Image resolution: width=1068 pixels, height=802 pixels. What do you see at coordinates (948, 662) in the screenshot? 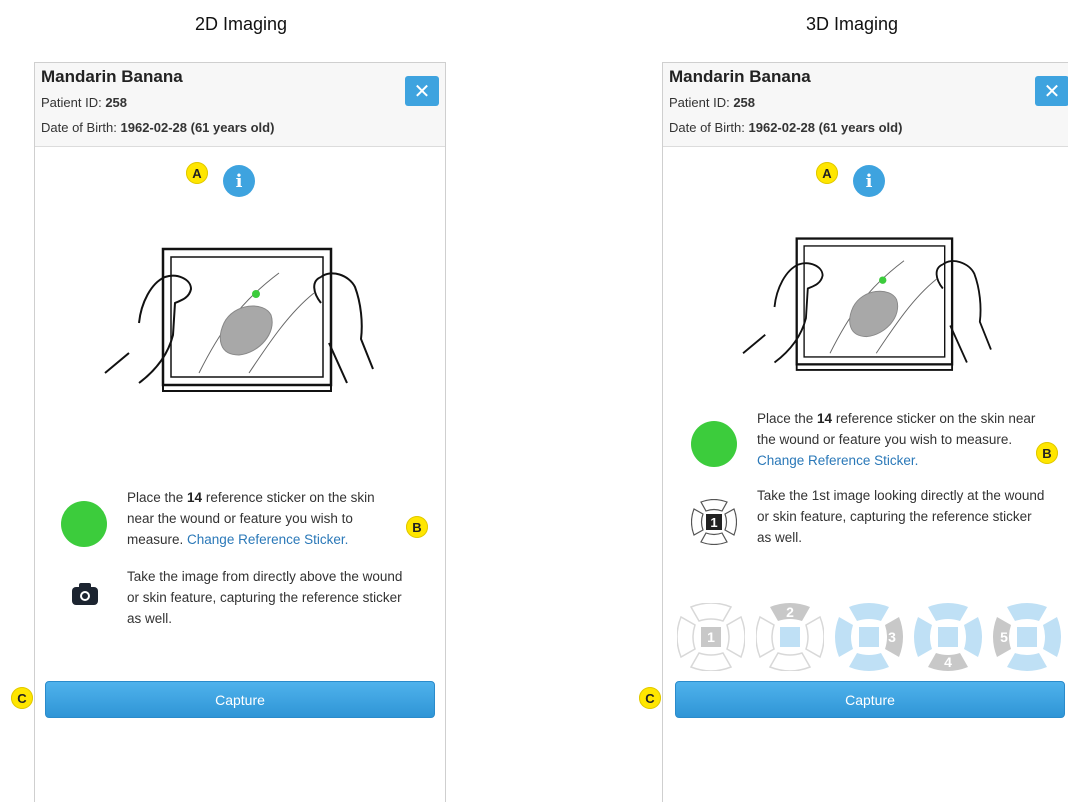
I see `capture-step-number: 4` at bounding box center [948, 662].